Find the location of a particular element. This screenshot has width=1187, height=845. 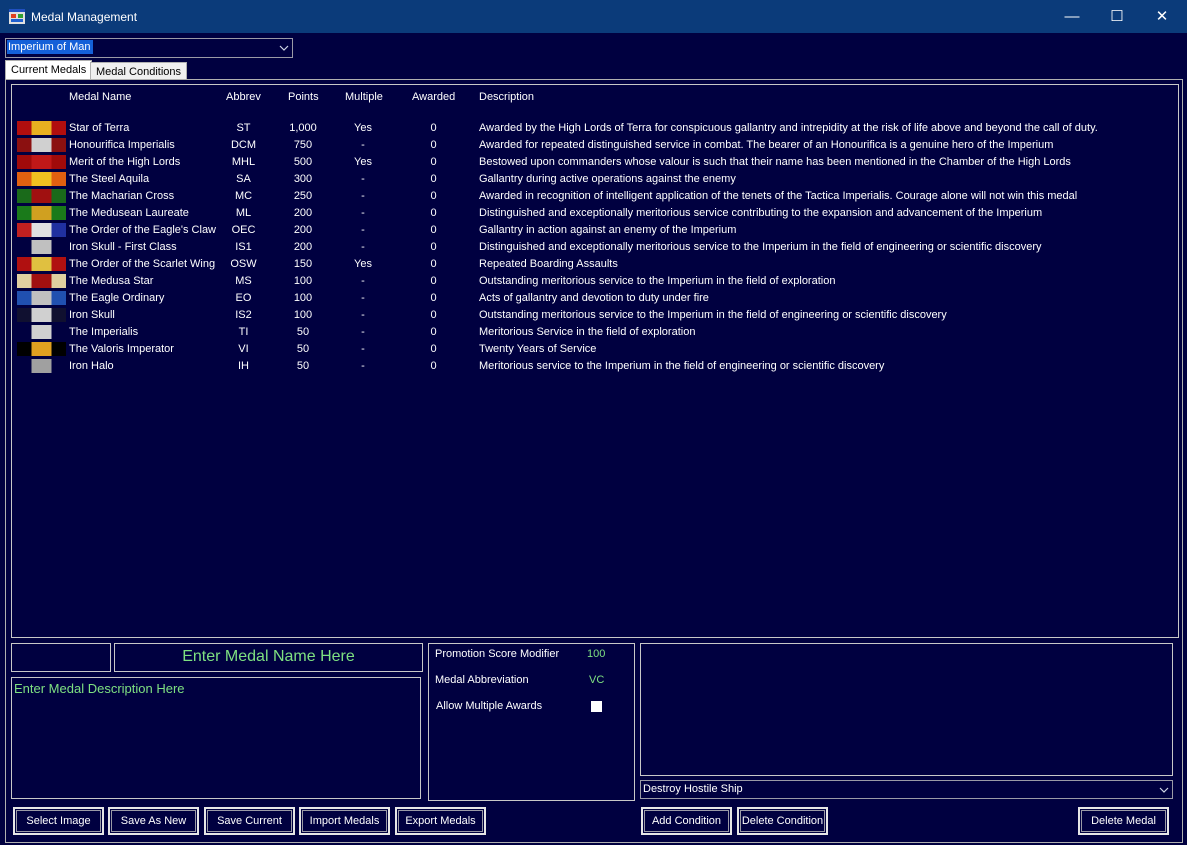

select-image-button: Select Image is located at coordinates (58, 821).